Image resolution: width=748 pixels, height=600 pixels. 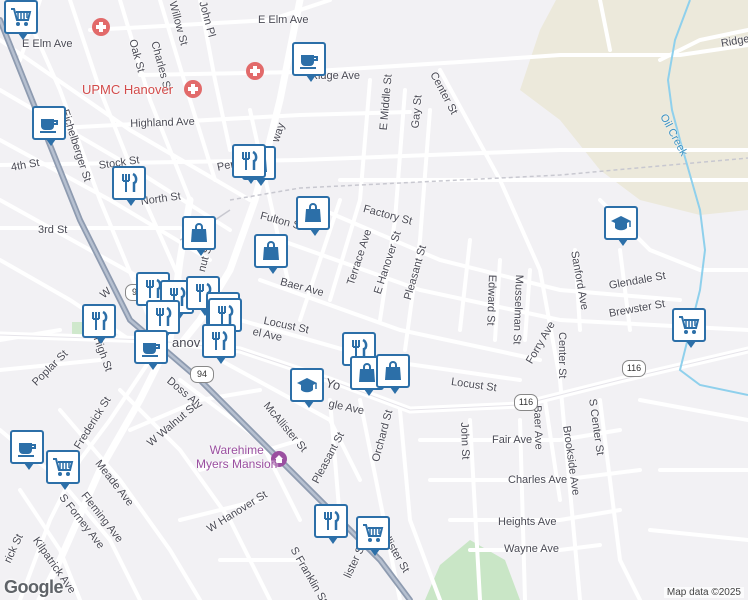 I want to click on map-marker-restaurant-high-st, so click(x=99, y=324).